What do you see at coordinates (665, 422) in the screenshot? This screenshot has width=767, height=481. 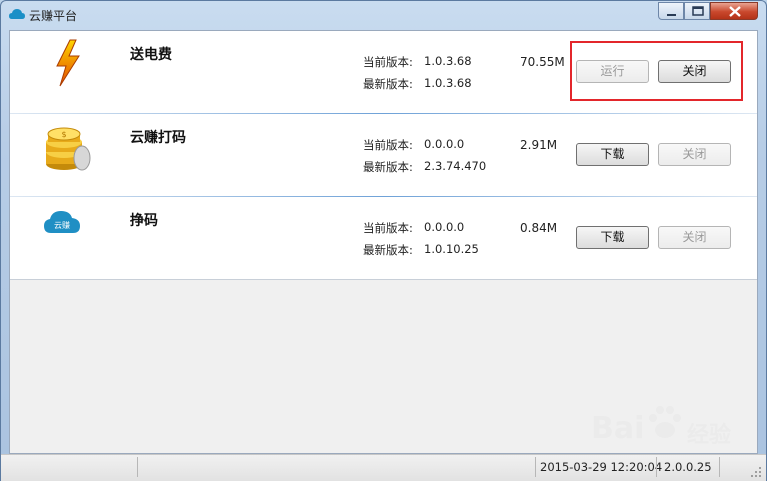 I see `paw-icon` at bounding box center [665, 422].